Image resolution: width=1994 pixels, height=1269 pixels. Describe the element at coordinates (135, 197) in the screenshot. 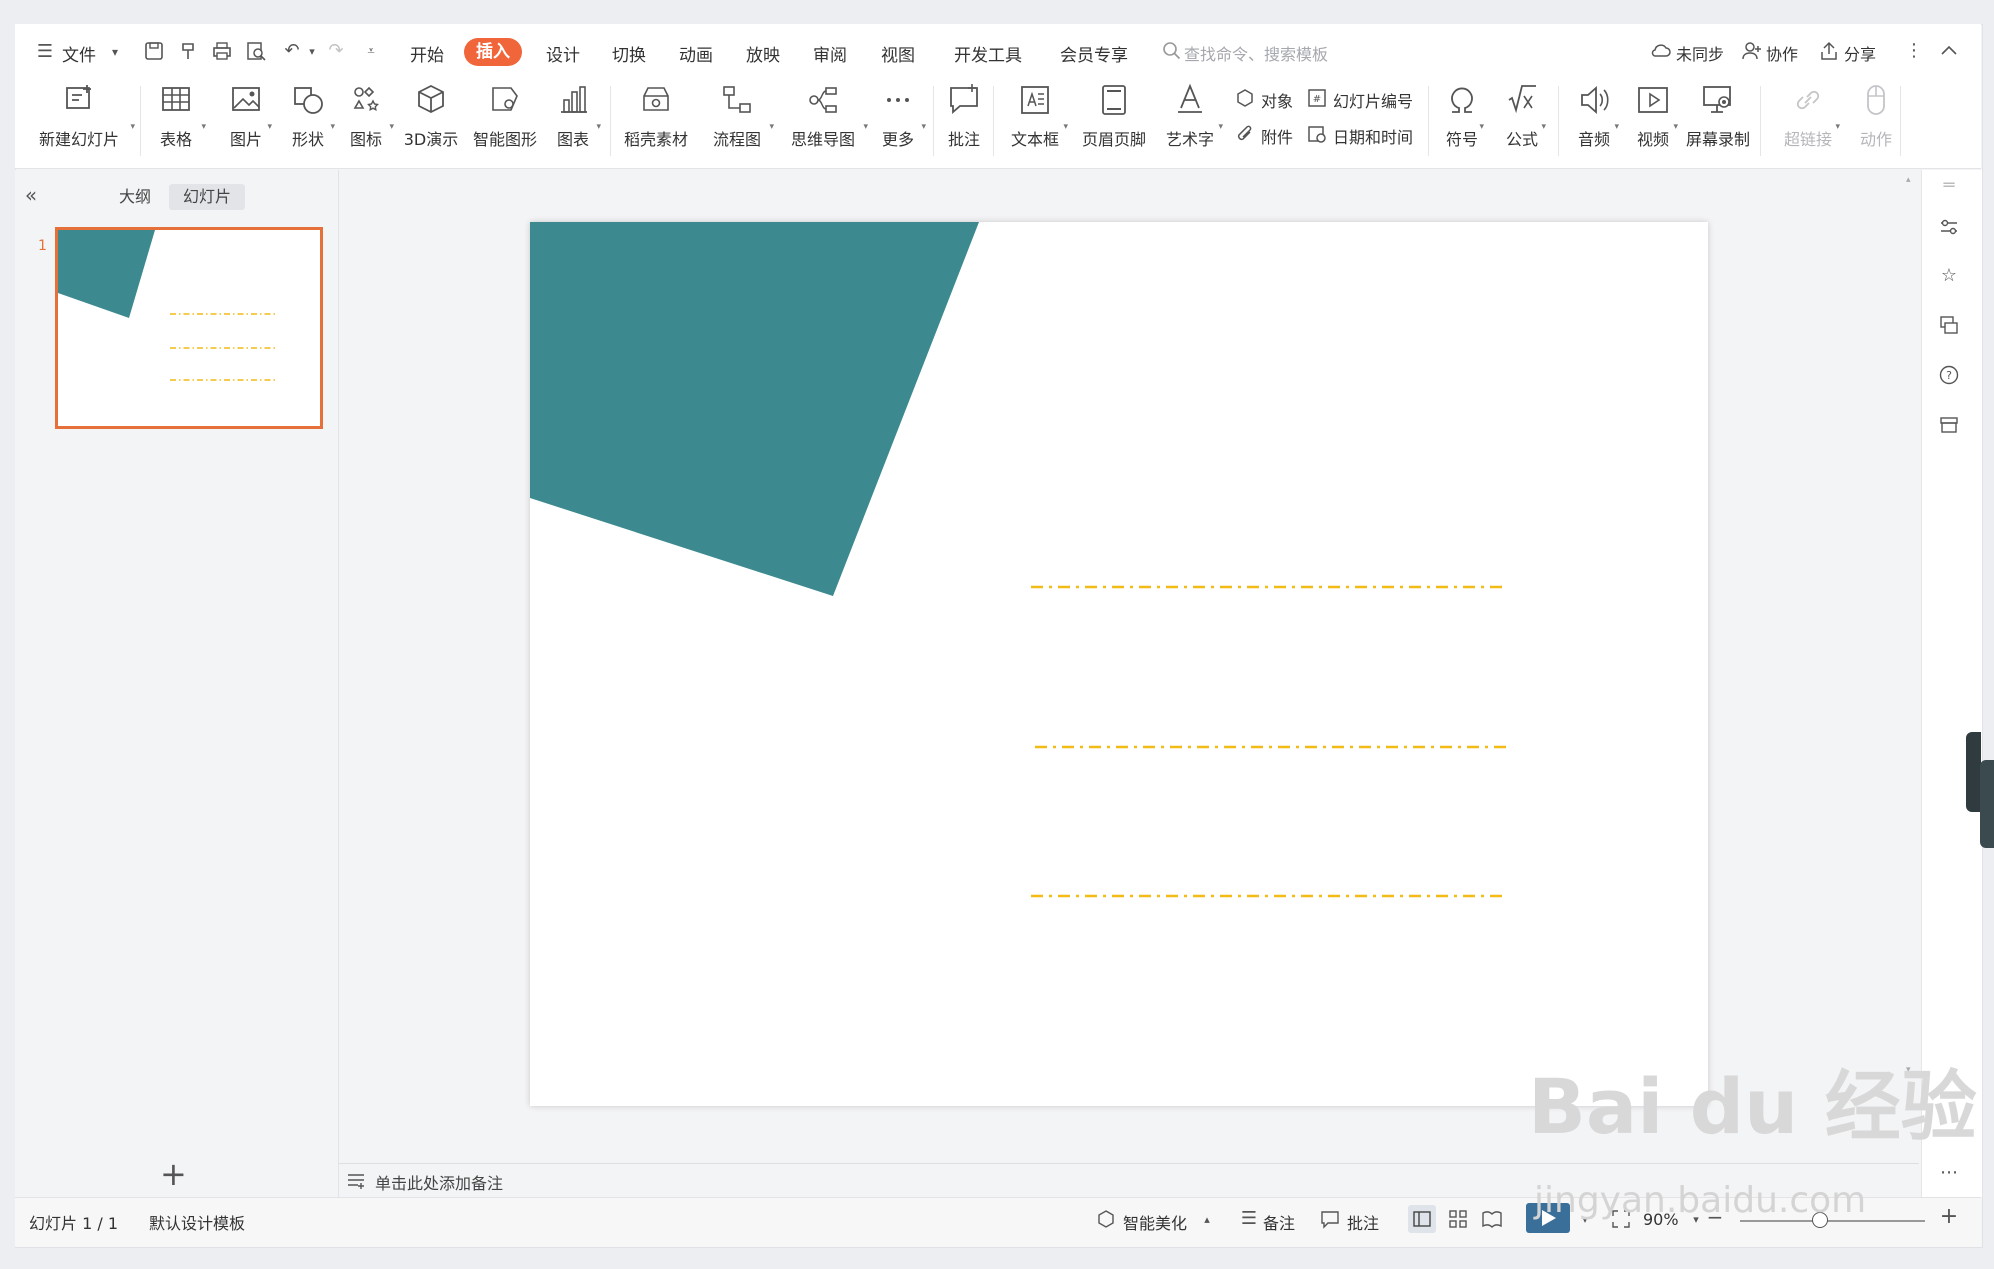

I see `tab-outline: 大纲` at that location.